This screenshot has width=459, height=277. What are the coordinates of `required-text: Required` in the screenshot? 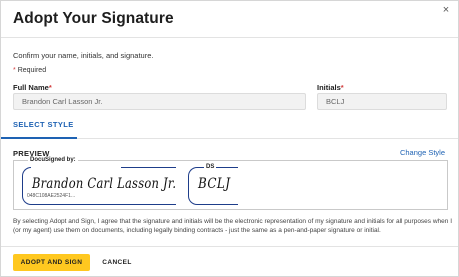 It's located at (32, 70).